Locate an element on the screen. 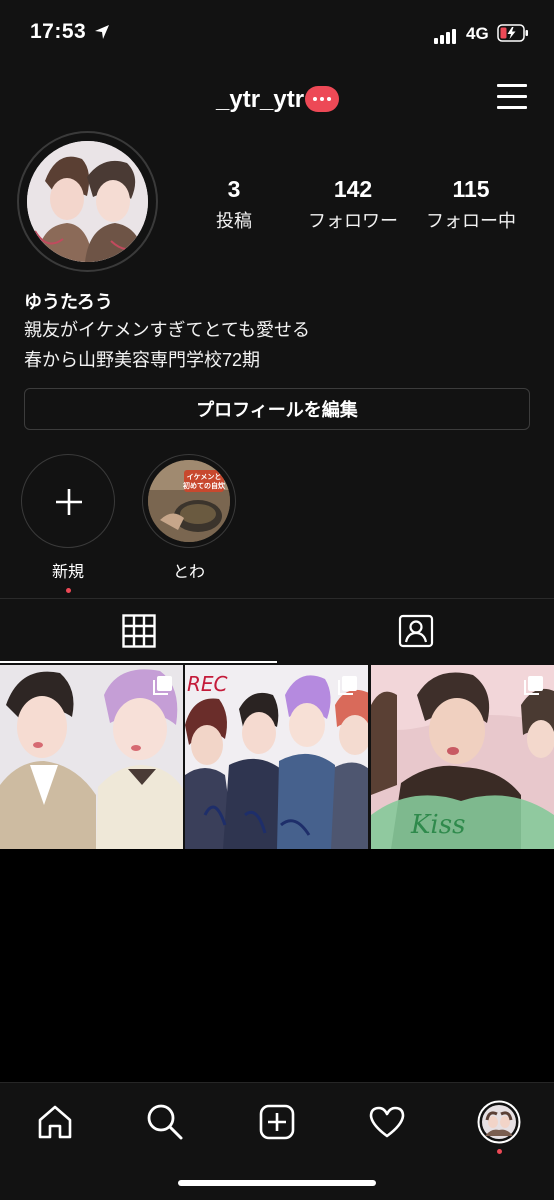 The height and width of the screenshot is (1200, 554). nav-new-post is located at coordinates (277, 1122).